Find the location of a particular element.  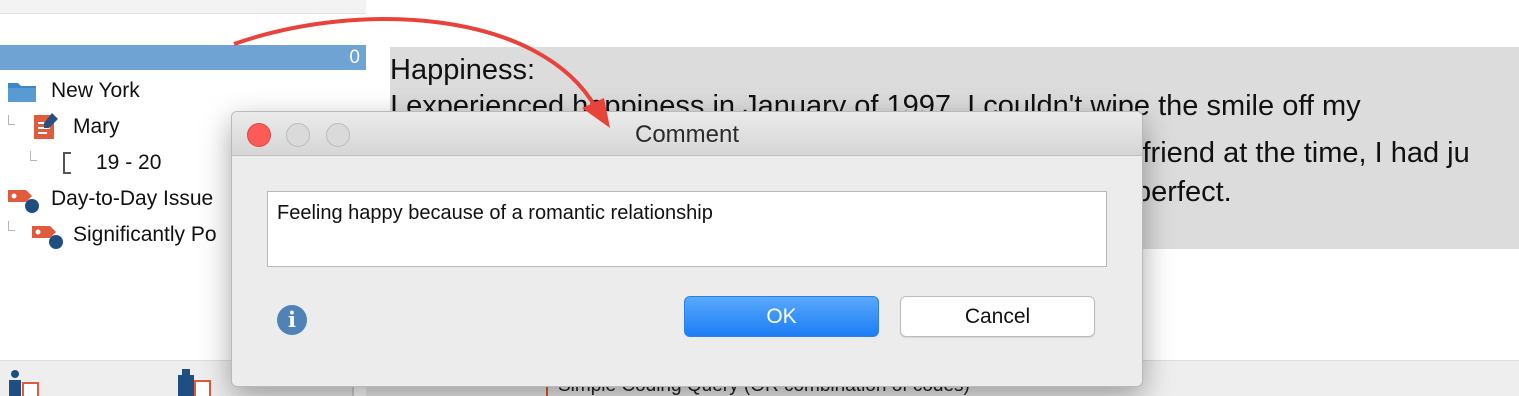

tree-header-count: 0 is located at coordinates (354, 57).